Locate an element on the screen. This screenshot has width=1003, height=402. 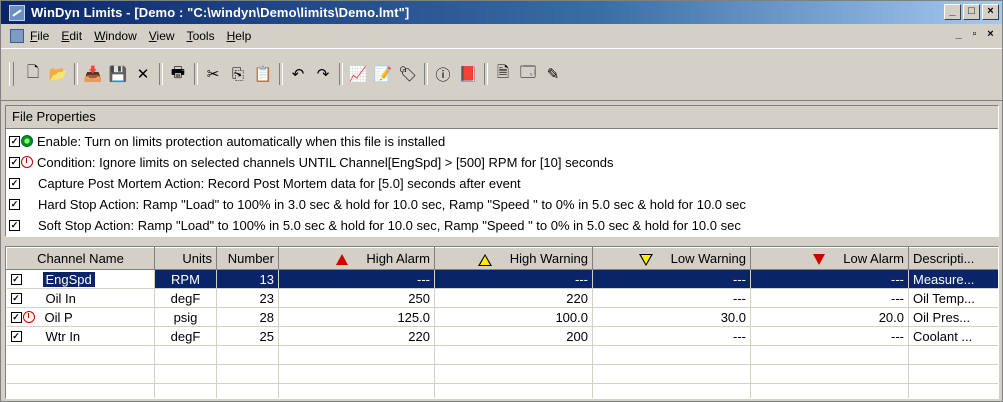
col-header-low-alarm: Low Alarm is located at coordinates (829, 258).